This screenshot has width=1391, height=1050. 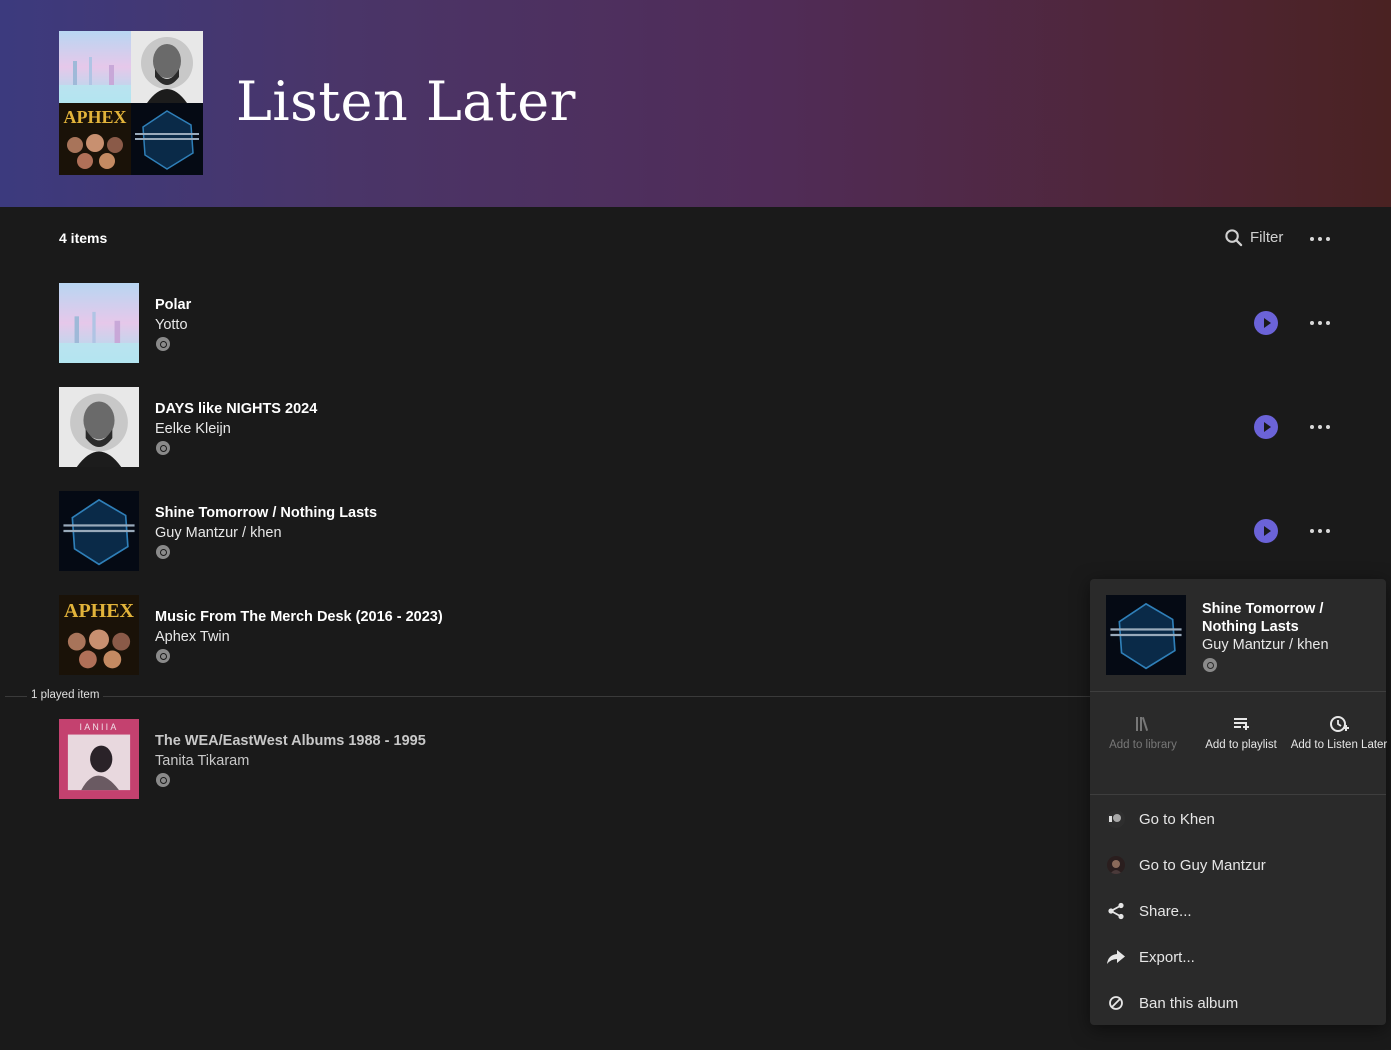 I want to click on playlist-add-icon, so click(x=1241, y=724).